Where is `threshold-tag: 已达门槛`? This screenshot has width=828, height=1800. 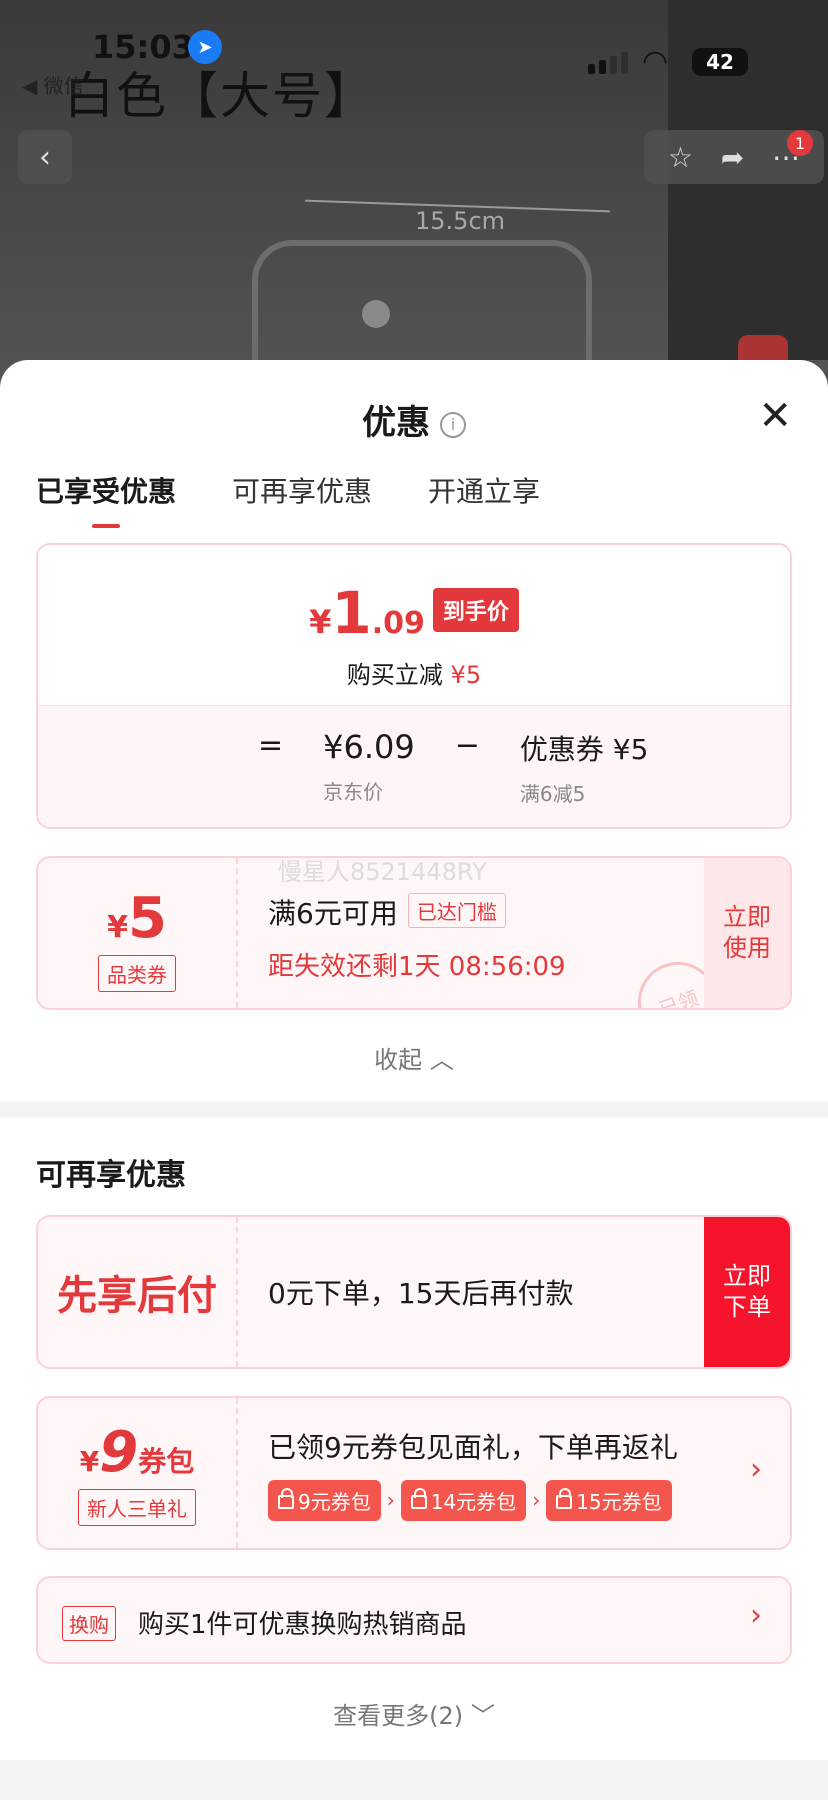 threshold-tag: 已达门槛 is located at coordinates (456, 910).